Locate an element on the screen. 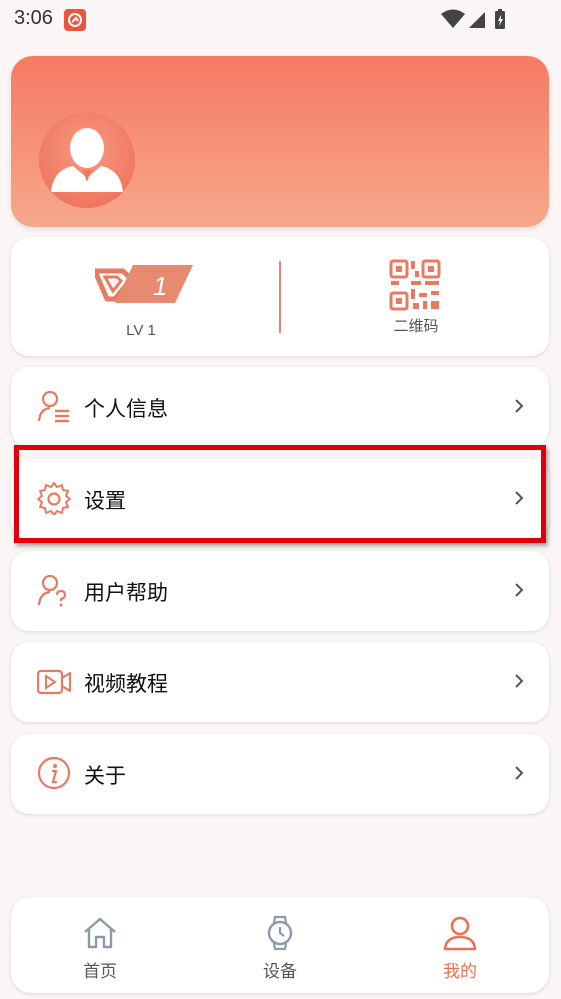  menu-label: 关于 is located at coordinates (105, 776).